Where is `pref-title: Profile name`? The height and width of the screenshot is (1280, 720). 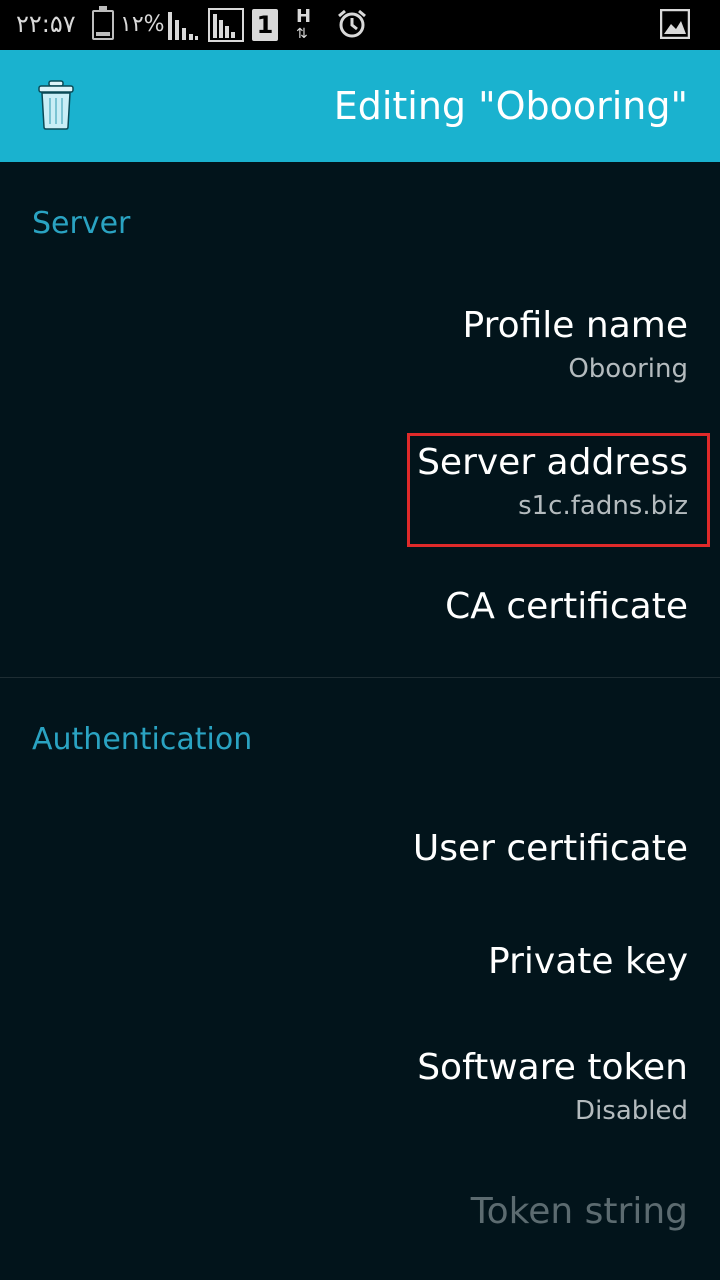 pref-title: Profile name is located at coordinates (575, 325).